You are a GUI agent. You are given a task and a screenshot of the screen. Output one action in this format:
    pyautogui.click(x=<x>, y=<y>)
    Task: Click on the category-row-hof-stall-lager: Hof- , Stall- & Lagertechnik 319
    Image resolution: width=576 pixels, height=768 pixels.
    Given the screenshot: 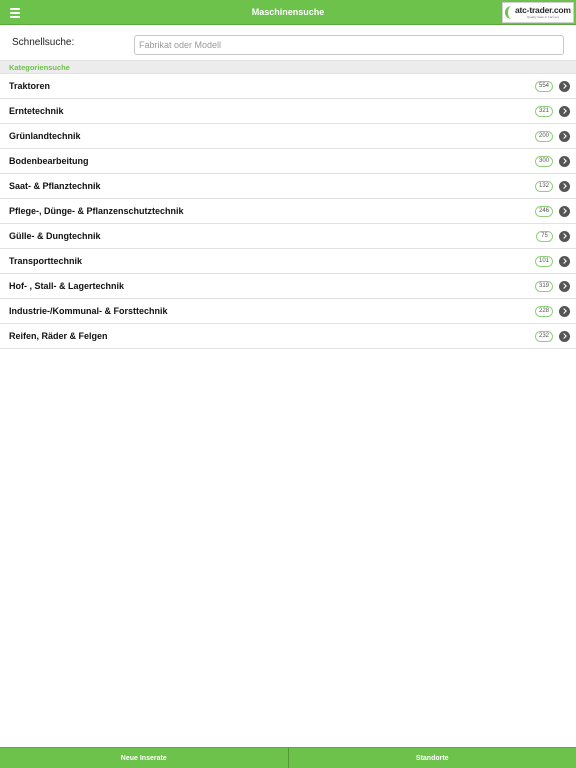 What is the action you would take?
    pyautogui.click(x=288, y=286)
    